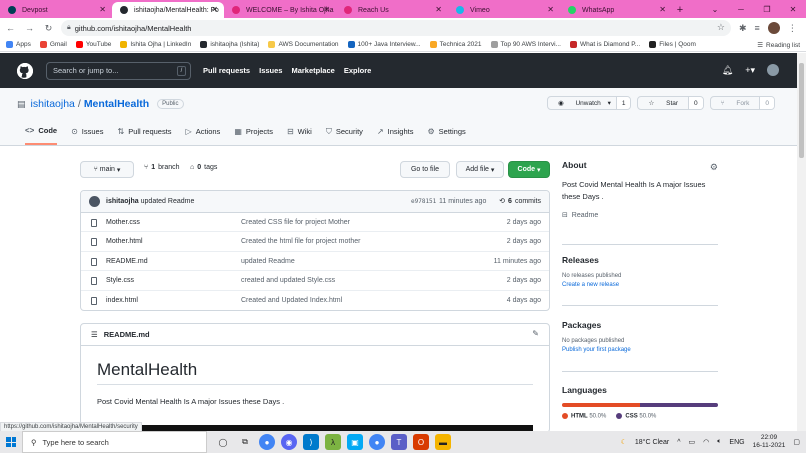 This screenshot has height=453, width=806. Describe the element at coordinates (94, 201) in the screenshot. I see `author-avatar` at that location.